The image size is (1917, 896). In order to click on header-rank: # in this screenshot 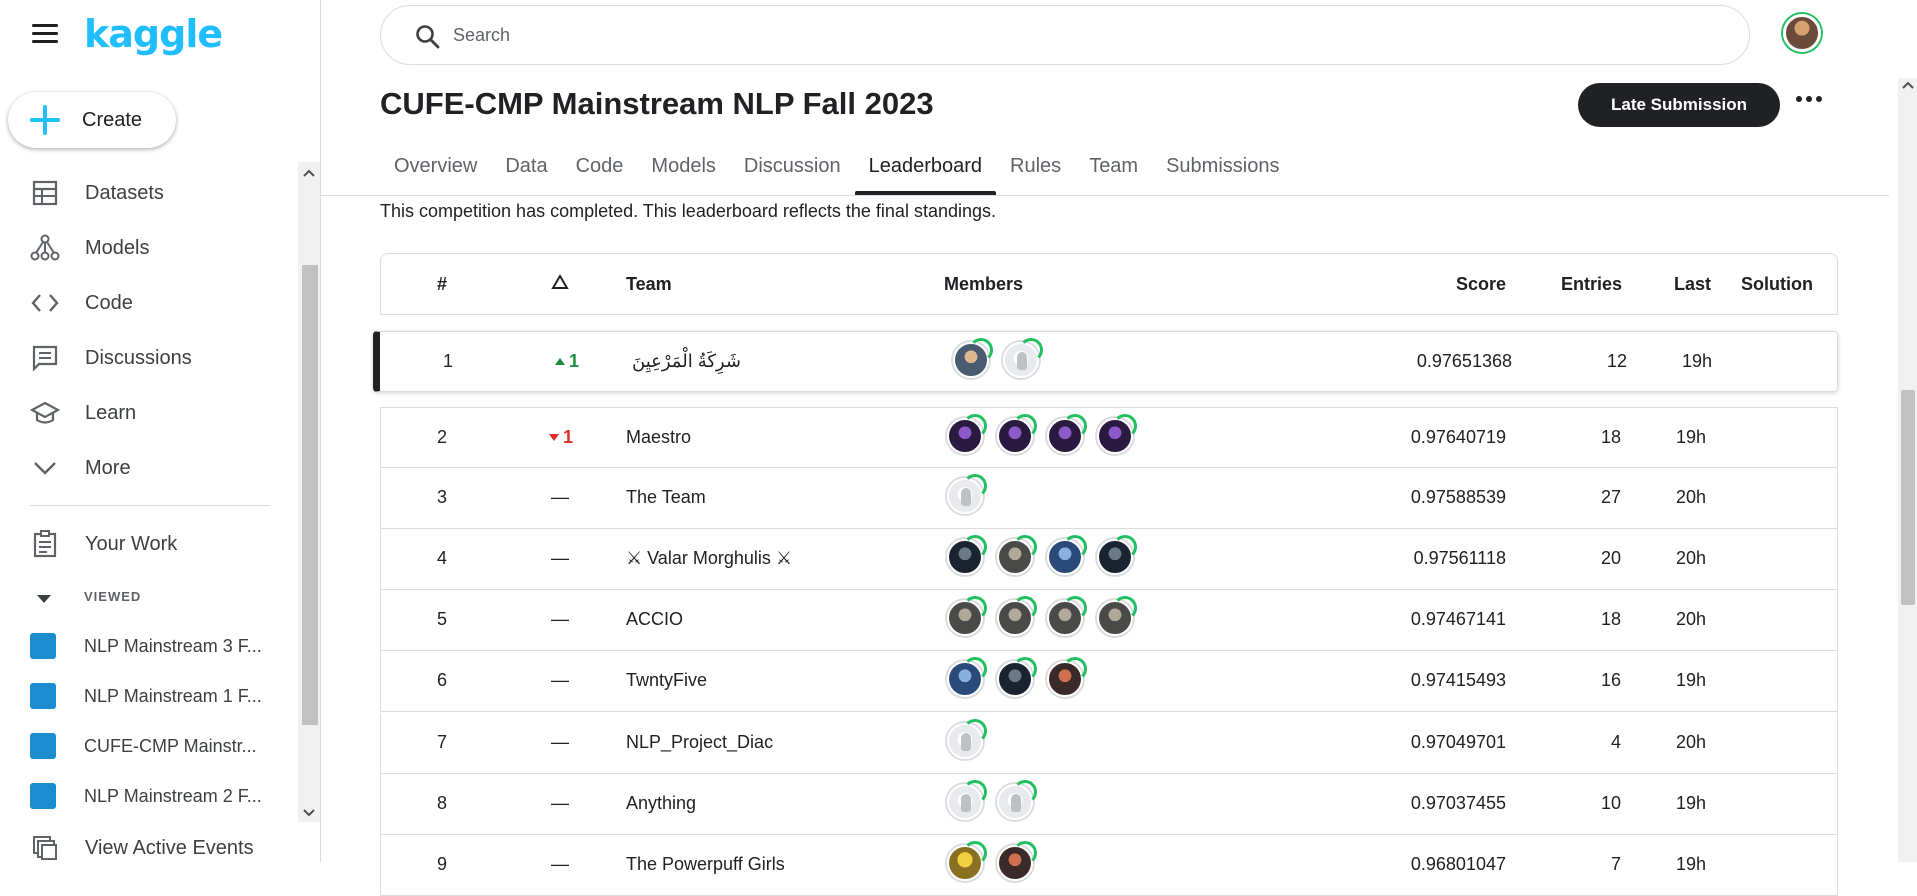, I will do `click(442, 284)`.